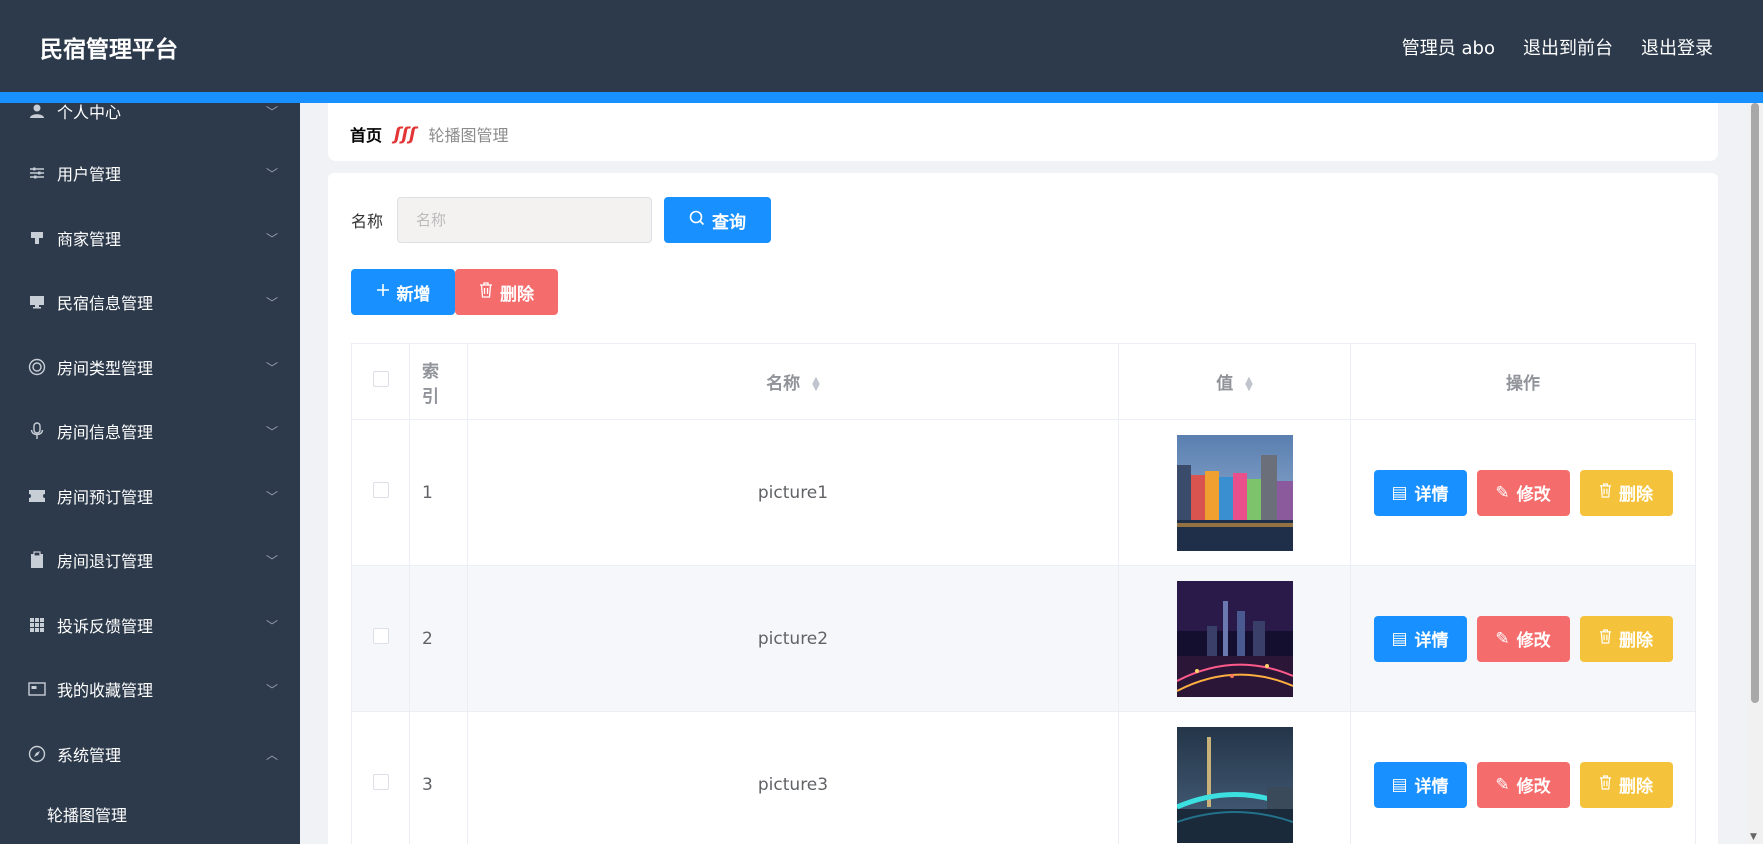 This screenshot has width=1763, height=844. I want to click on table-row: 1 picture1 ▤ 详情 ✎ 修改 删除, so click(1023, 492).